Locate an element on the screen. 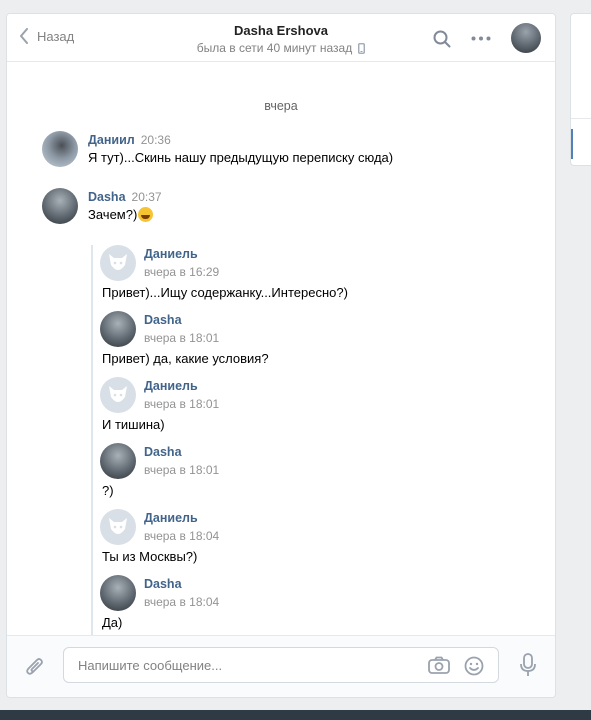  online-status: была в сети 40 минут назад is located at coordinates (281, 48).